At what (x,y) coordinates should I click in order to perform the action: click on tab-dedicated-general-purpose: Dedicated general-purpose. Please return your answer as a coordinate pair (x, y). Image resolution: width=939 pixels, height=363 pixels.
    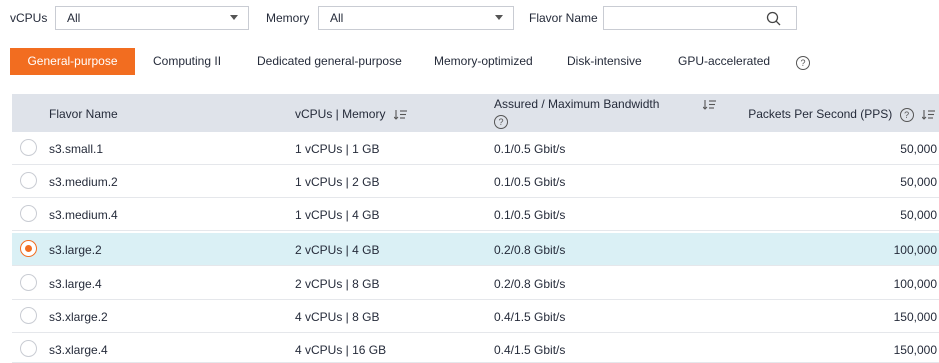
    Looking at the image, I should click on (329, 61).